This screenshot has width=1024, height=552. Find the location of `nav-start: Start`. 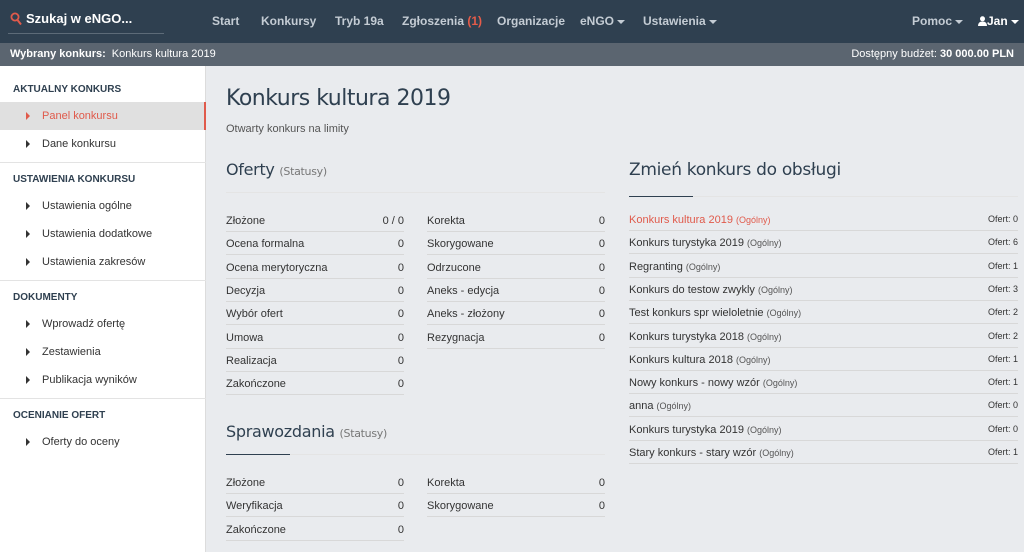

nav-start: Start is located at coordinates (225, 21).